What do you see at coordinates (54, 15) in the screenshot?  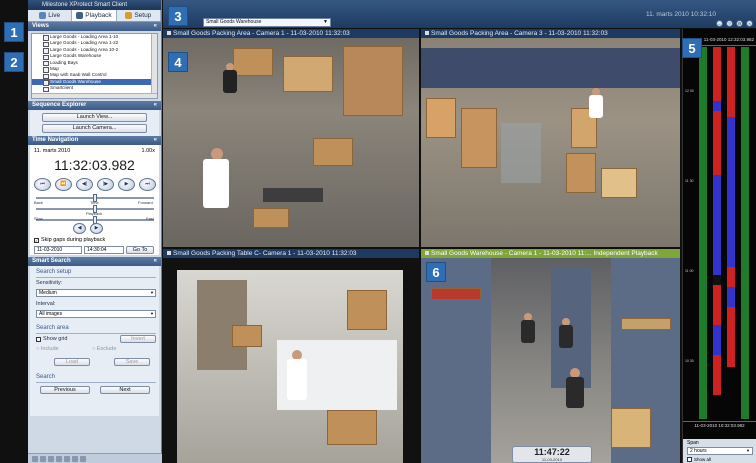 I see `tab-live-label: Live` at bounding box center [54, 15].